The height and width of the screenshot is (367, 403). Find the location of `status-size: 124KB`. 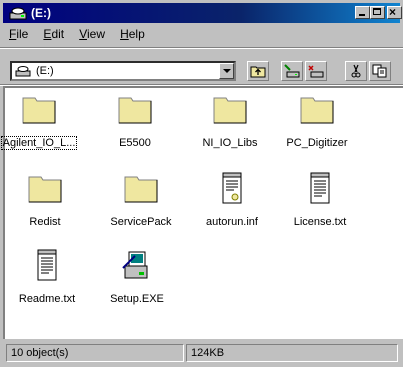

status-size: 124KB is located at coordinates (292, 353).